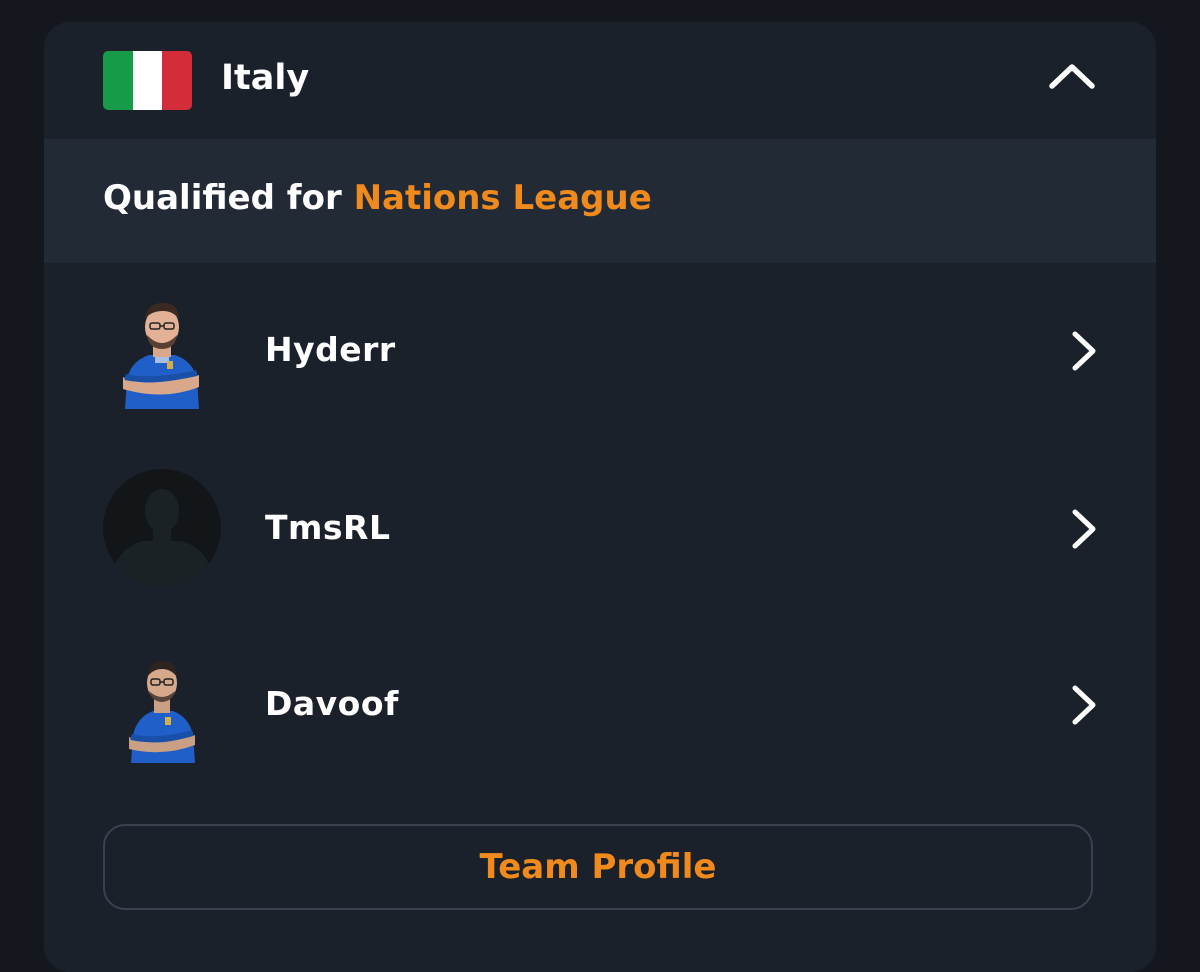  I want to click on team-profile-button: Team Profile, so click(598, 867).